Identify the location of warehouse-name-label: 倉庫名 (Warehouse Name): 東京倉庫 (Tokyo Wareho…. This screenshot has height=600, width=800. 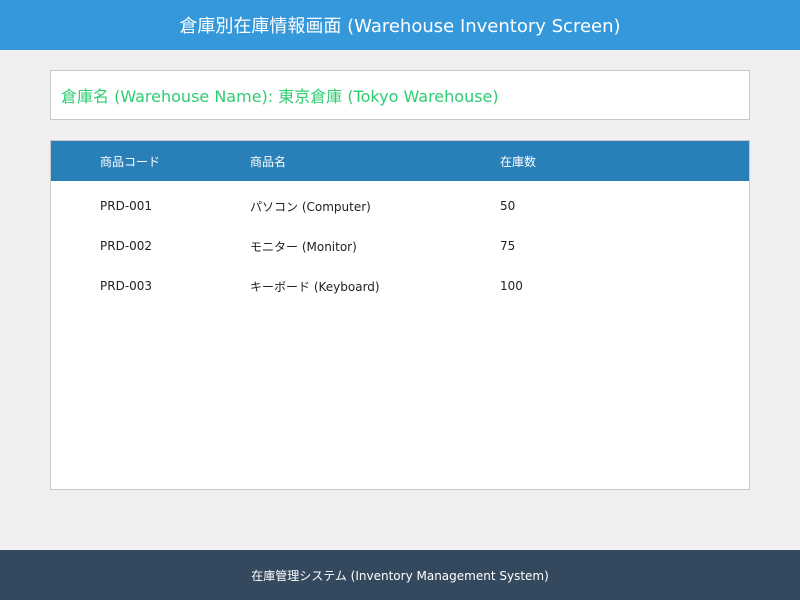
(280, 96).